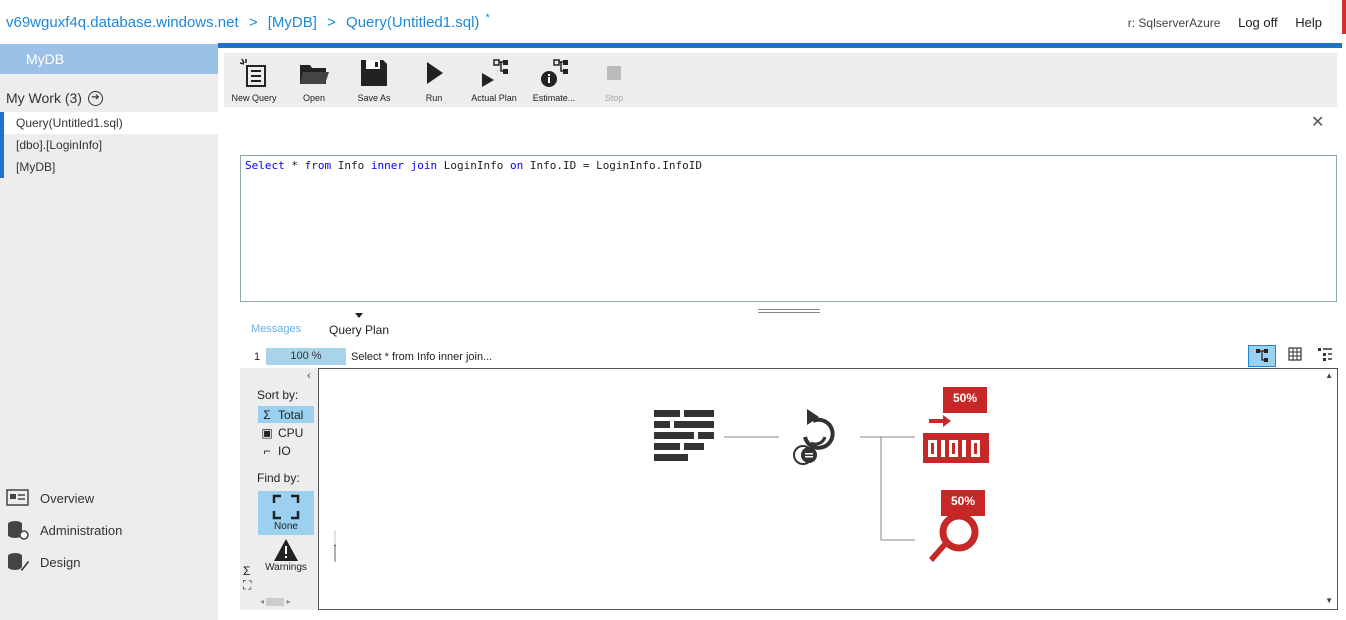 This screenshot has width=1346, height=620. What do you see at coordinates (122, 22) in the screenshot?
I see `breadcrumb-server: v69wguxf4q.database.windows.net` at bounding box center [122, 22].